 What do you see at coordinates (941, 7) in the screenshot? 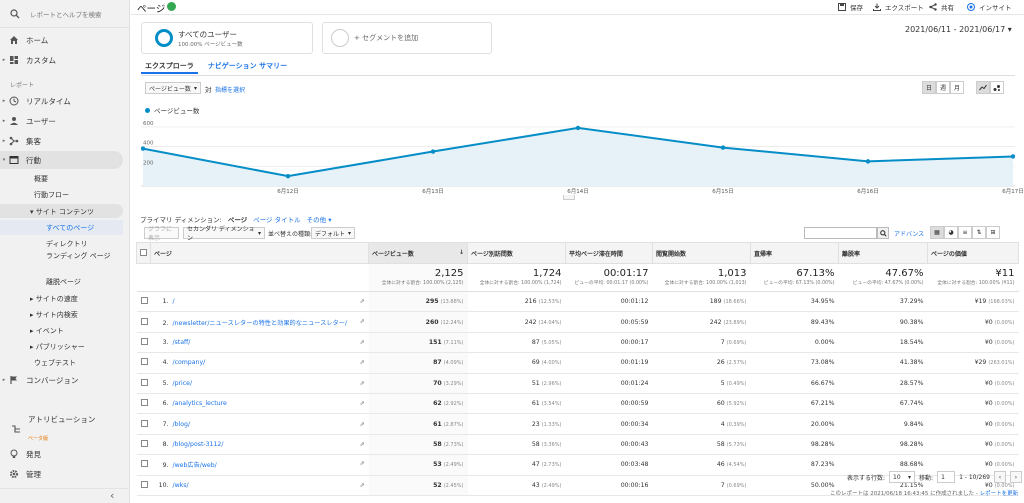
I see `share-button: 共有` at bounding box center [941, 7].